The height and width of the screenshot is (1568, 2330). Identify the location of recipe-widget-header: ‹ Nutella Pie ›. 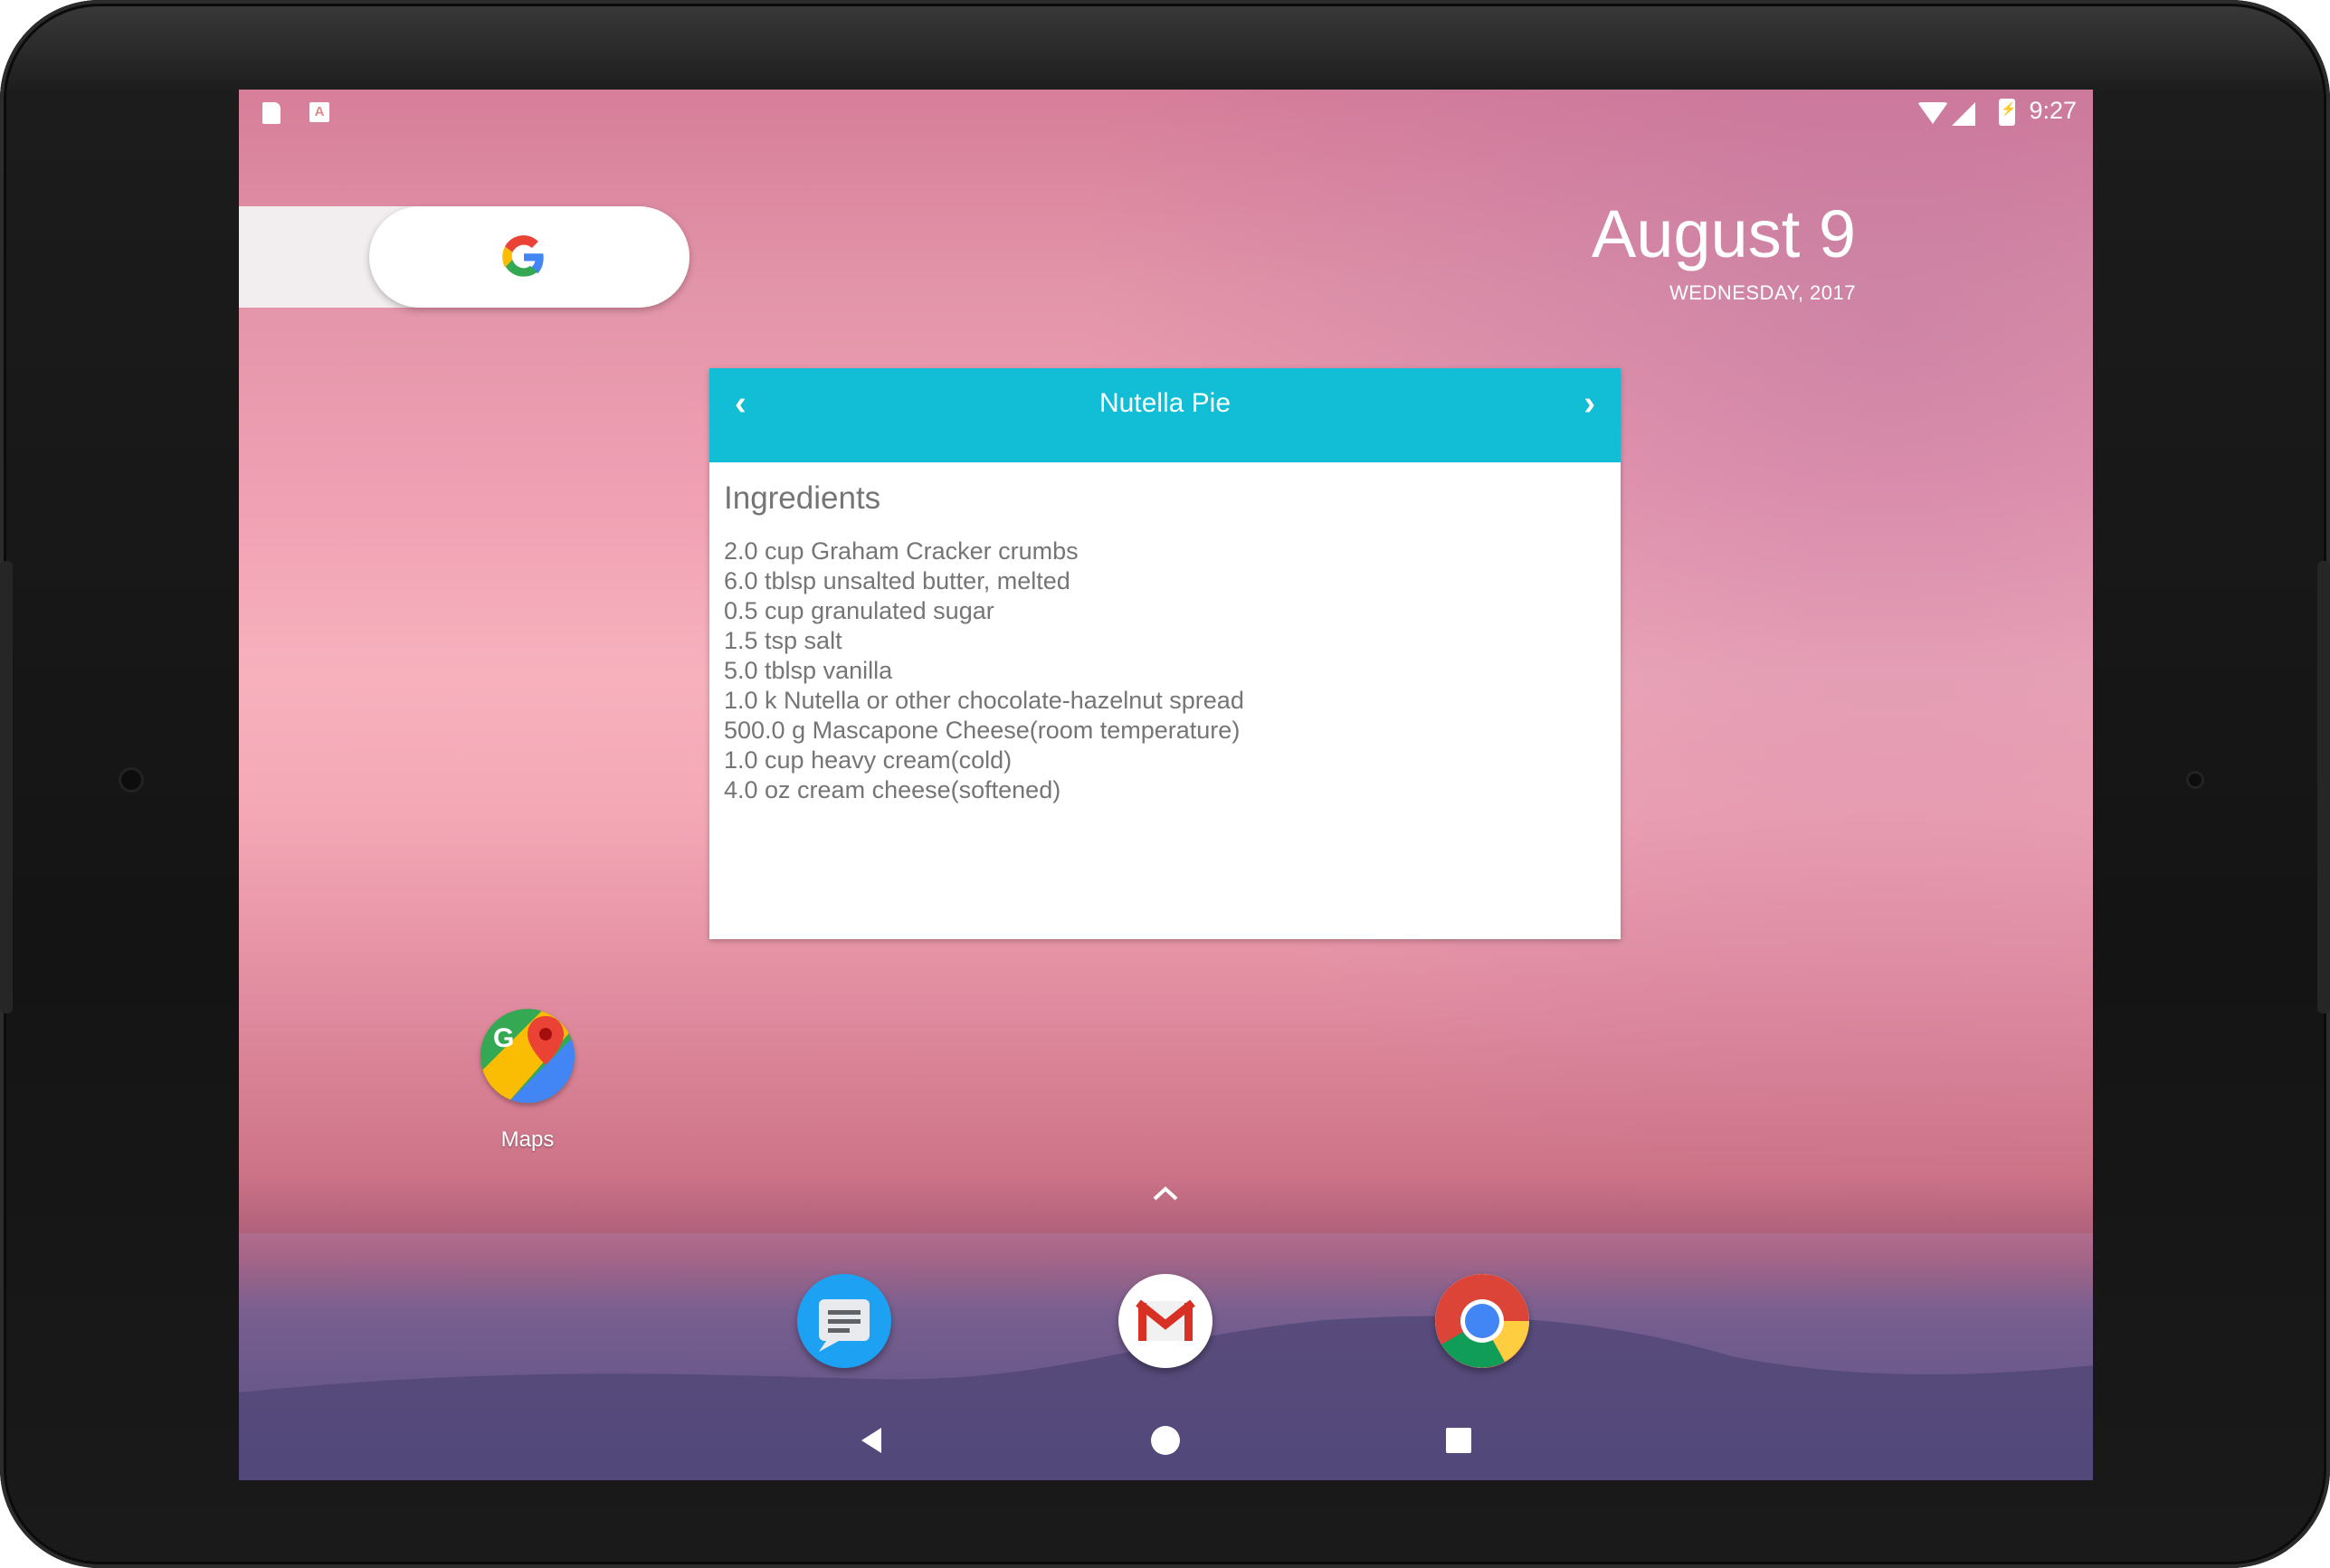
(1165, 415).